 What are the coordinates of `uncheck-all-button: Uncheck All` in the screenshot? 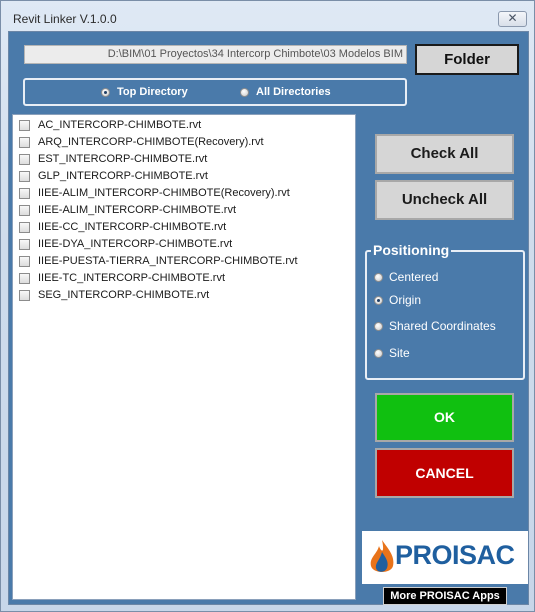 It's located at (444, 200).